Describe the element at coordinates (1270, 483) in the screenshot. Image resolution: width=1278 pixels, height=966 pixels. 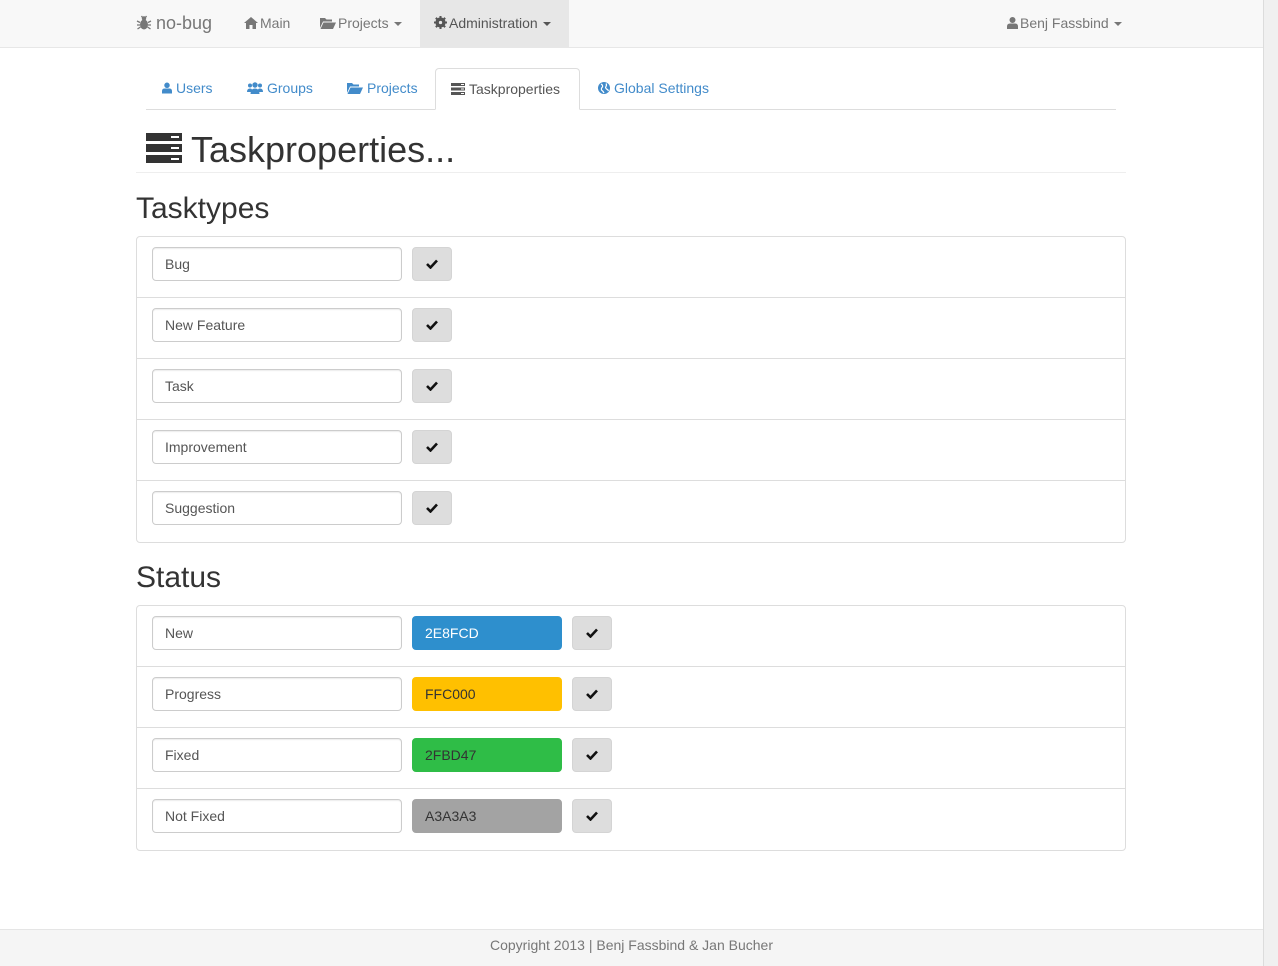
I see `page-scrollbar` at that location.